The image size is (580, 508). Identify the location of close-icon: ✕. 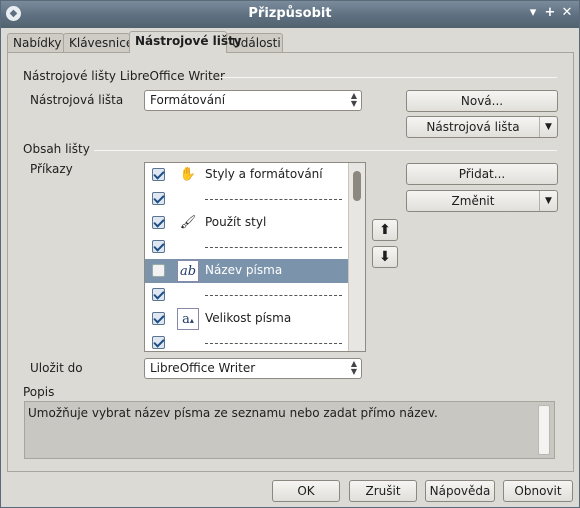
(567, 13).